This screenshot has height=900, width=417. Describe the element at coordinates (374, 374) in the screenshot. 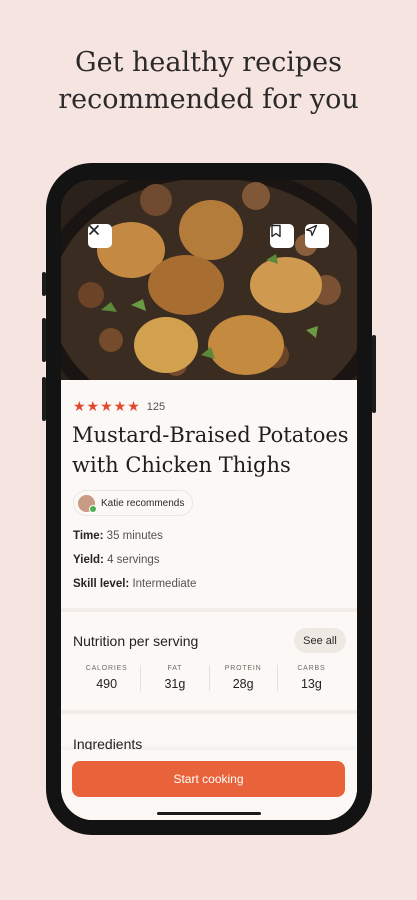

I see `phone-power-button` at that location.